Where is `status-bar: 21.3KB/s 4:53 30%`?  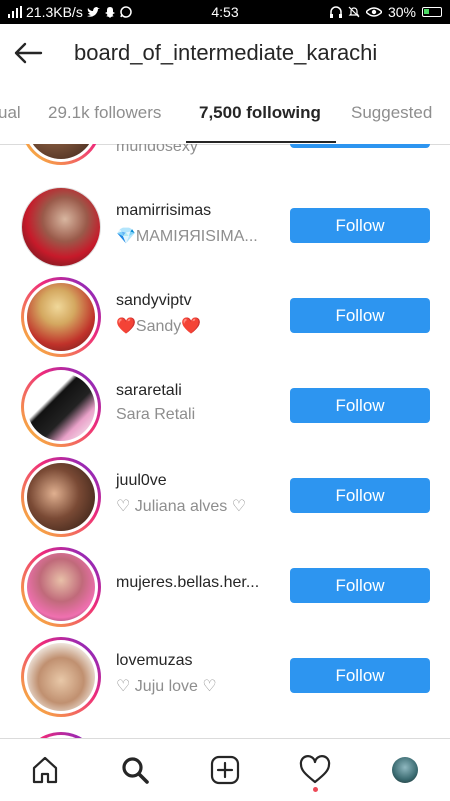
status-bar: 21.3KB/s 4:53 30% is located at coordinates (225, 12).